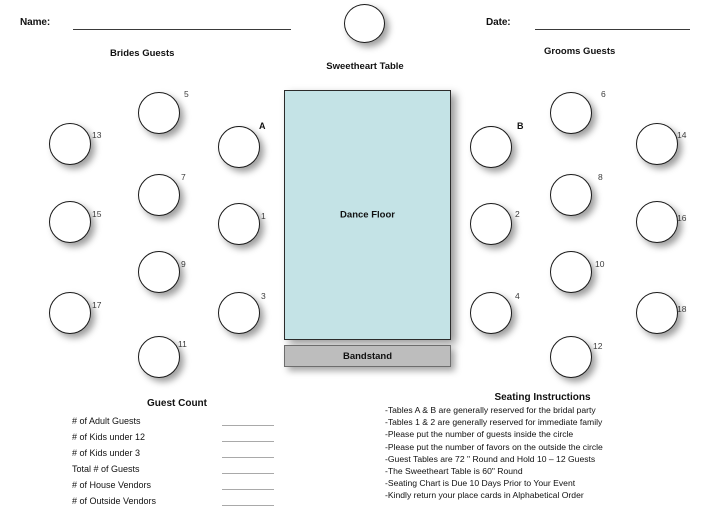 This screenshot has height=507, width=705. Describe the element at coordinates (612, 29) in the screenshot. I see `date-input-rule` at that location.